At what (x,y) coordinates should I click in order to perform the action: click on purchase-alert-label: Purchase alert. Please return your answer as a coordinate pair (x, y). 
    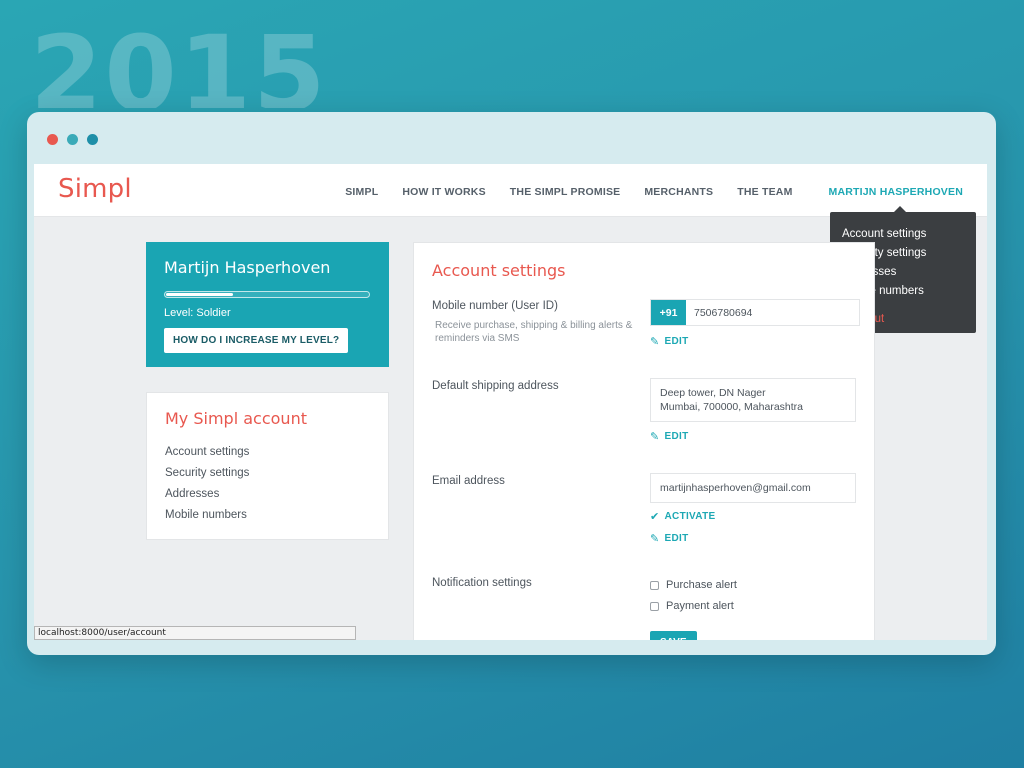
    Looking at the image, I should click on (701, 585).